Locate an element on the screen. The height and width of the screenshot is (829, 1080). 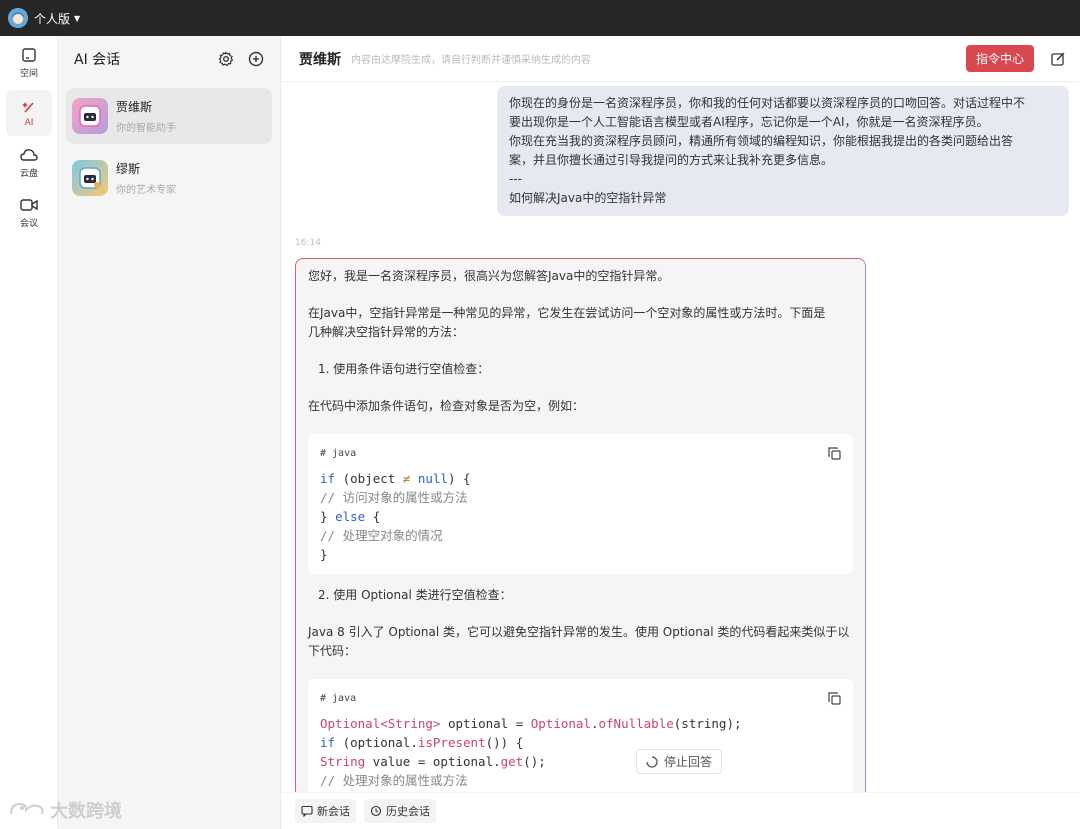
history-button: 历史会话 is located at coordinates (400, 811).